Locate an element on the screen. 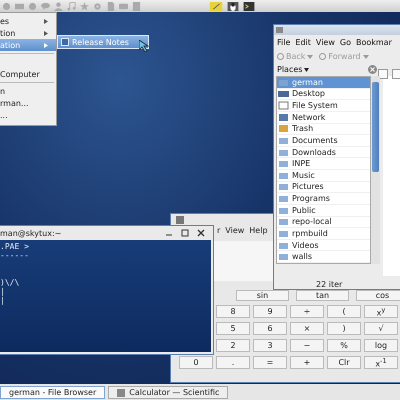 The image size is (400, 400). taskbar-button: Calculator — Scientific is located at coordinates (168, 392).